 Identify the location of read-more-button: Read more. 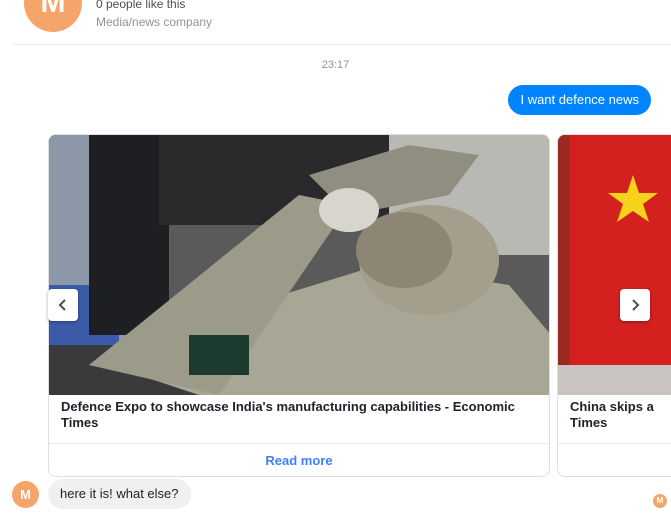
(298, 460).